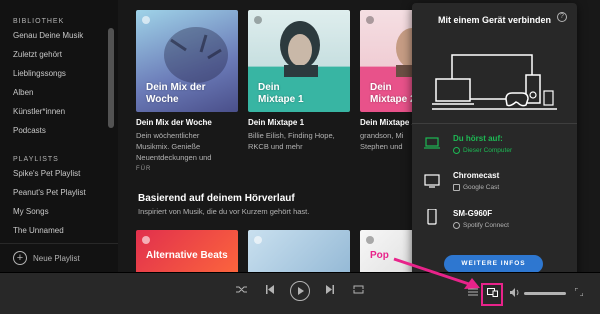 The width and height of the screenshot is (600, 314). Describe the element at coordinates (281, 93) in the screenshot. I see `cover-title: Dein Mixtape 1` at that location.